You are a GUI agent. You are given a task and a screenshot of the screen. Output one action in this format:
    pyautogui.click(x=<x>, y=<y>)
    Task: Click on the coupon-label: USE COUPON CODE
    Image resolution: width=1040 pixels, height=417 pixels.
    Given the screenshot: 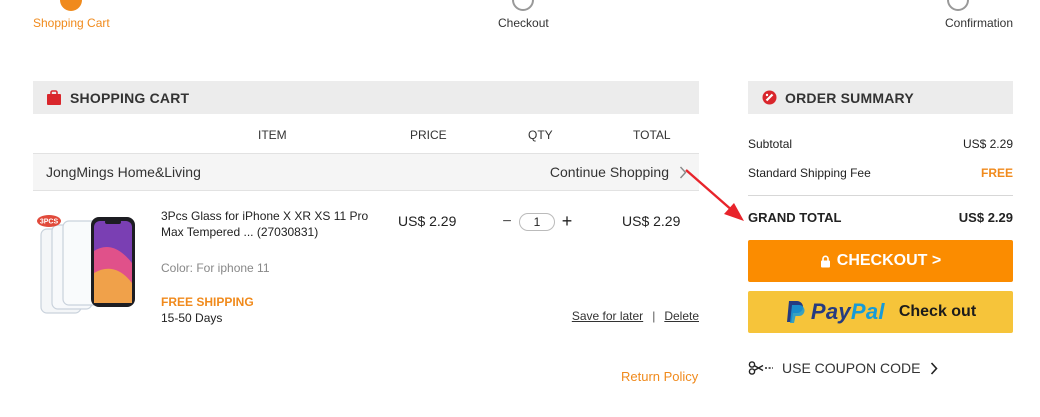 What is the action you would take?
    pyautogui.click(x=851, y=368)
    